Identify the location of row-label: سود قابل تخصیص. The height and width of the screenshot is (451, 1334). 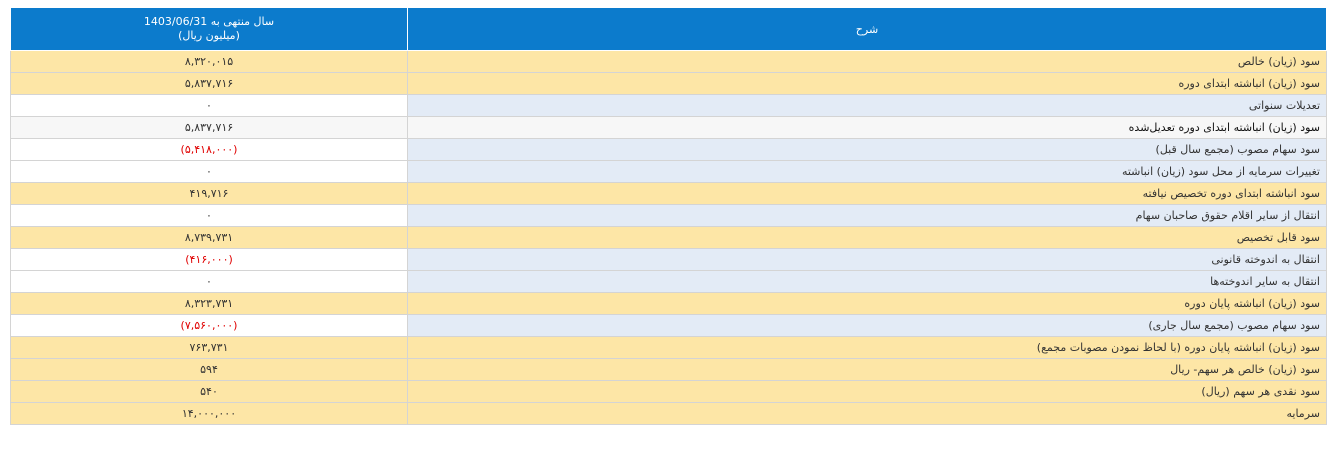
(867, 237).